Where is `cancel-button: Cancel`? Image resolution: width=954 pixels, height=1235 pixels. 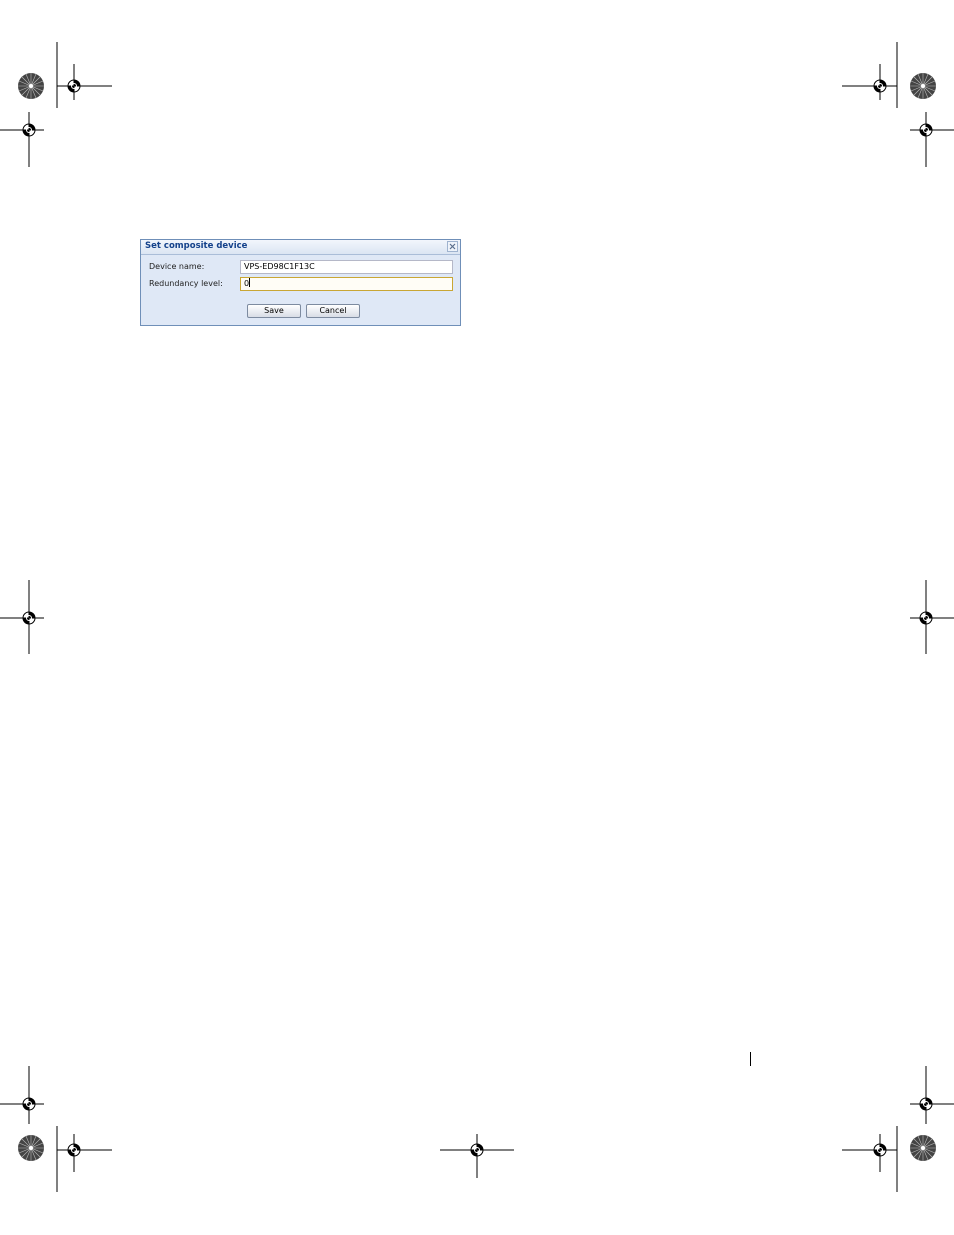 cancel-button: Cancel is located at coordinates (333, 311).